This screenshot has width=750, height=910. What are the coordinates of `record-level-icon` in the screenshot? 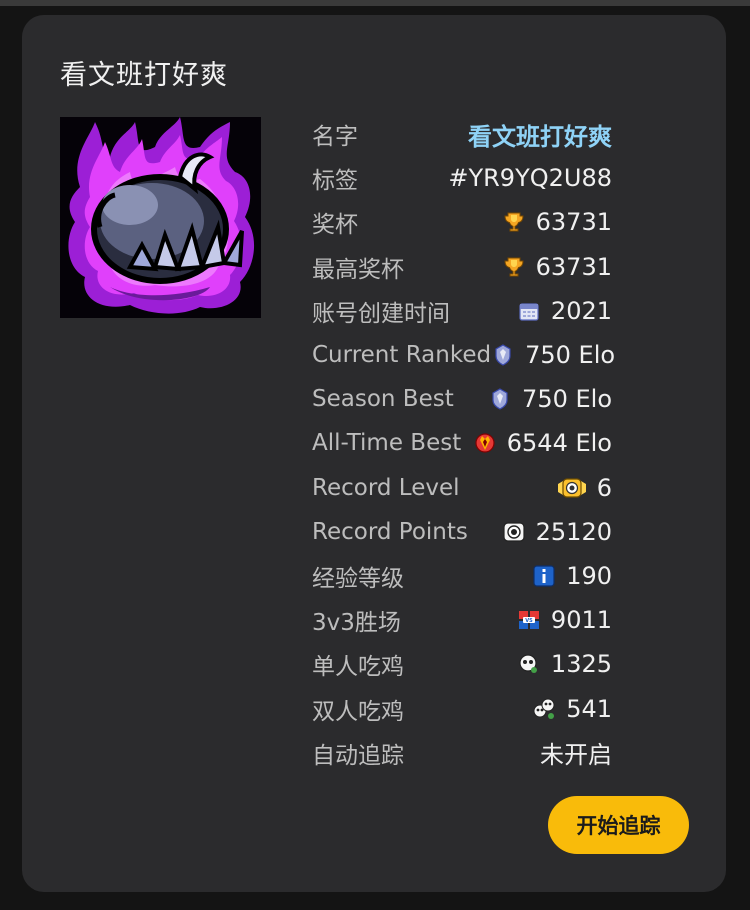 It's located at (572, 488).